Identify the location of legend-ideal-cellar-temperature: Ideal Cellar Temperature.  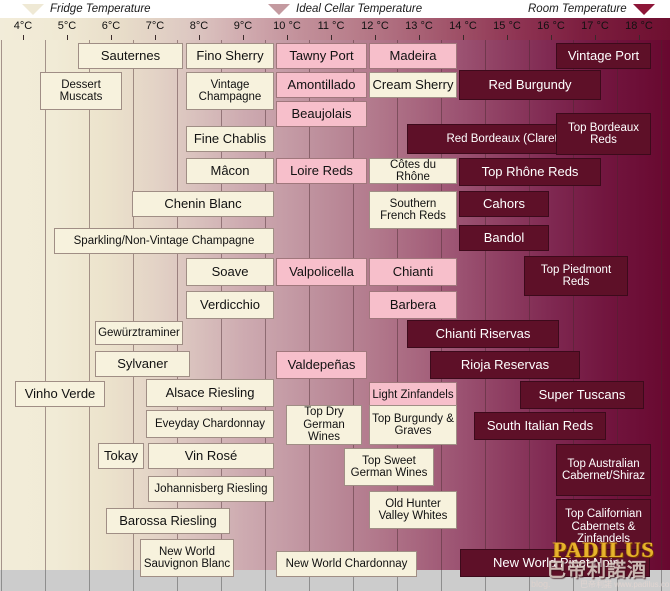
(345, 9).